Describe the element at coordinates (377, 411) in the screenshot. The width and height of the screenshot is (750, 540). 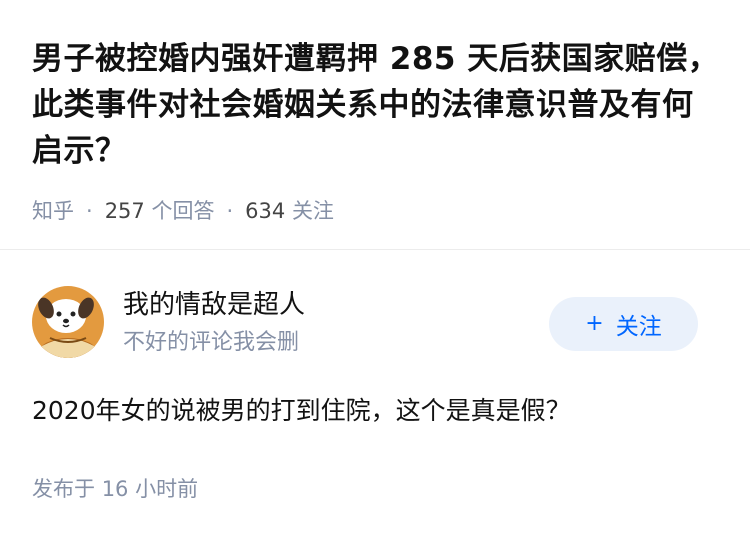
I see `answer-content: 2020年女的说被男的打到住院，这个是真是假？` at that location.